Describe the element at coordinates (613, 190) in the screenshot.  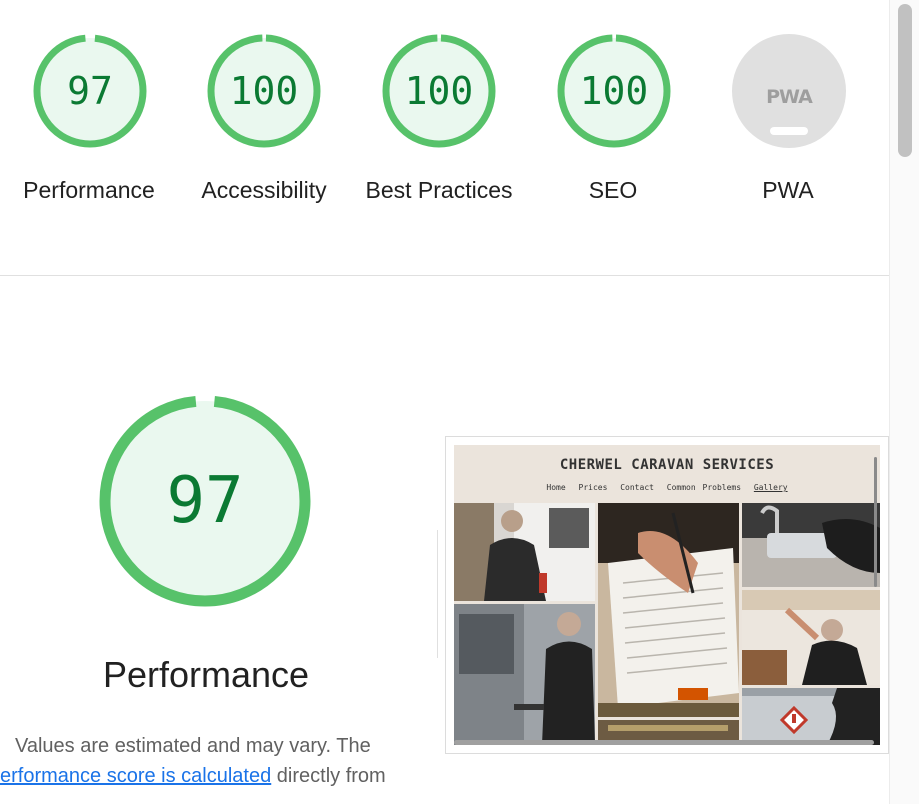
I see `seo-label: SEO` at that location.